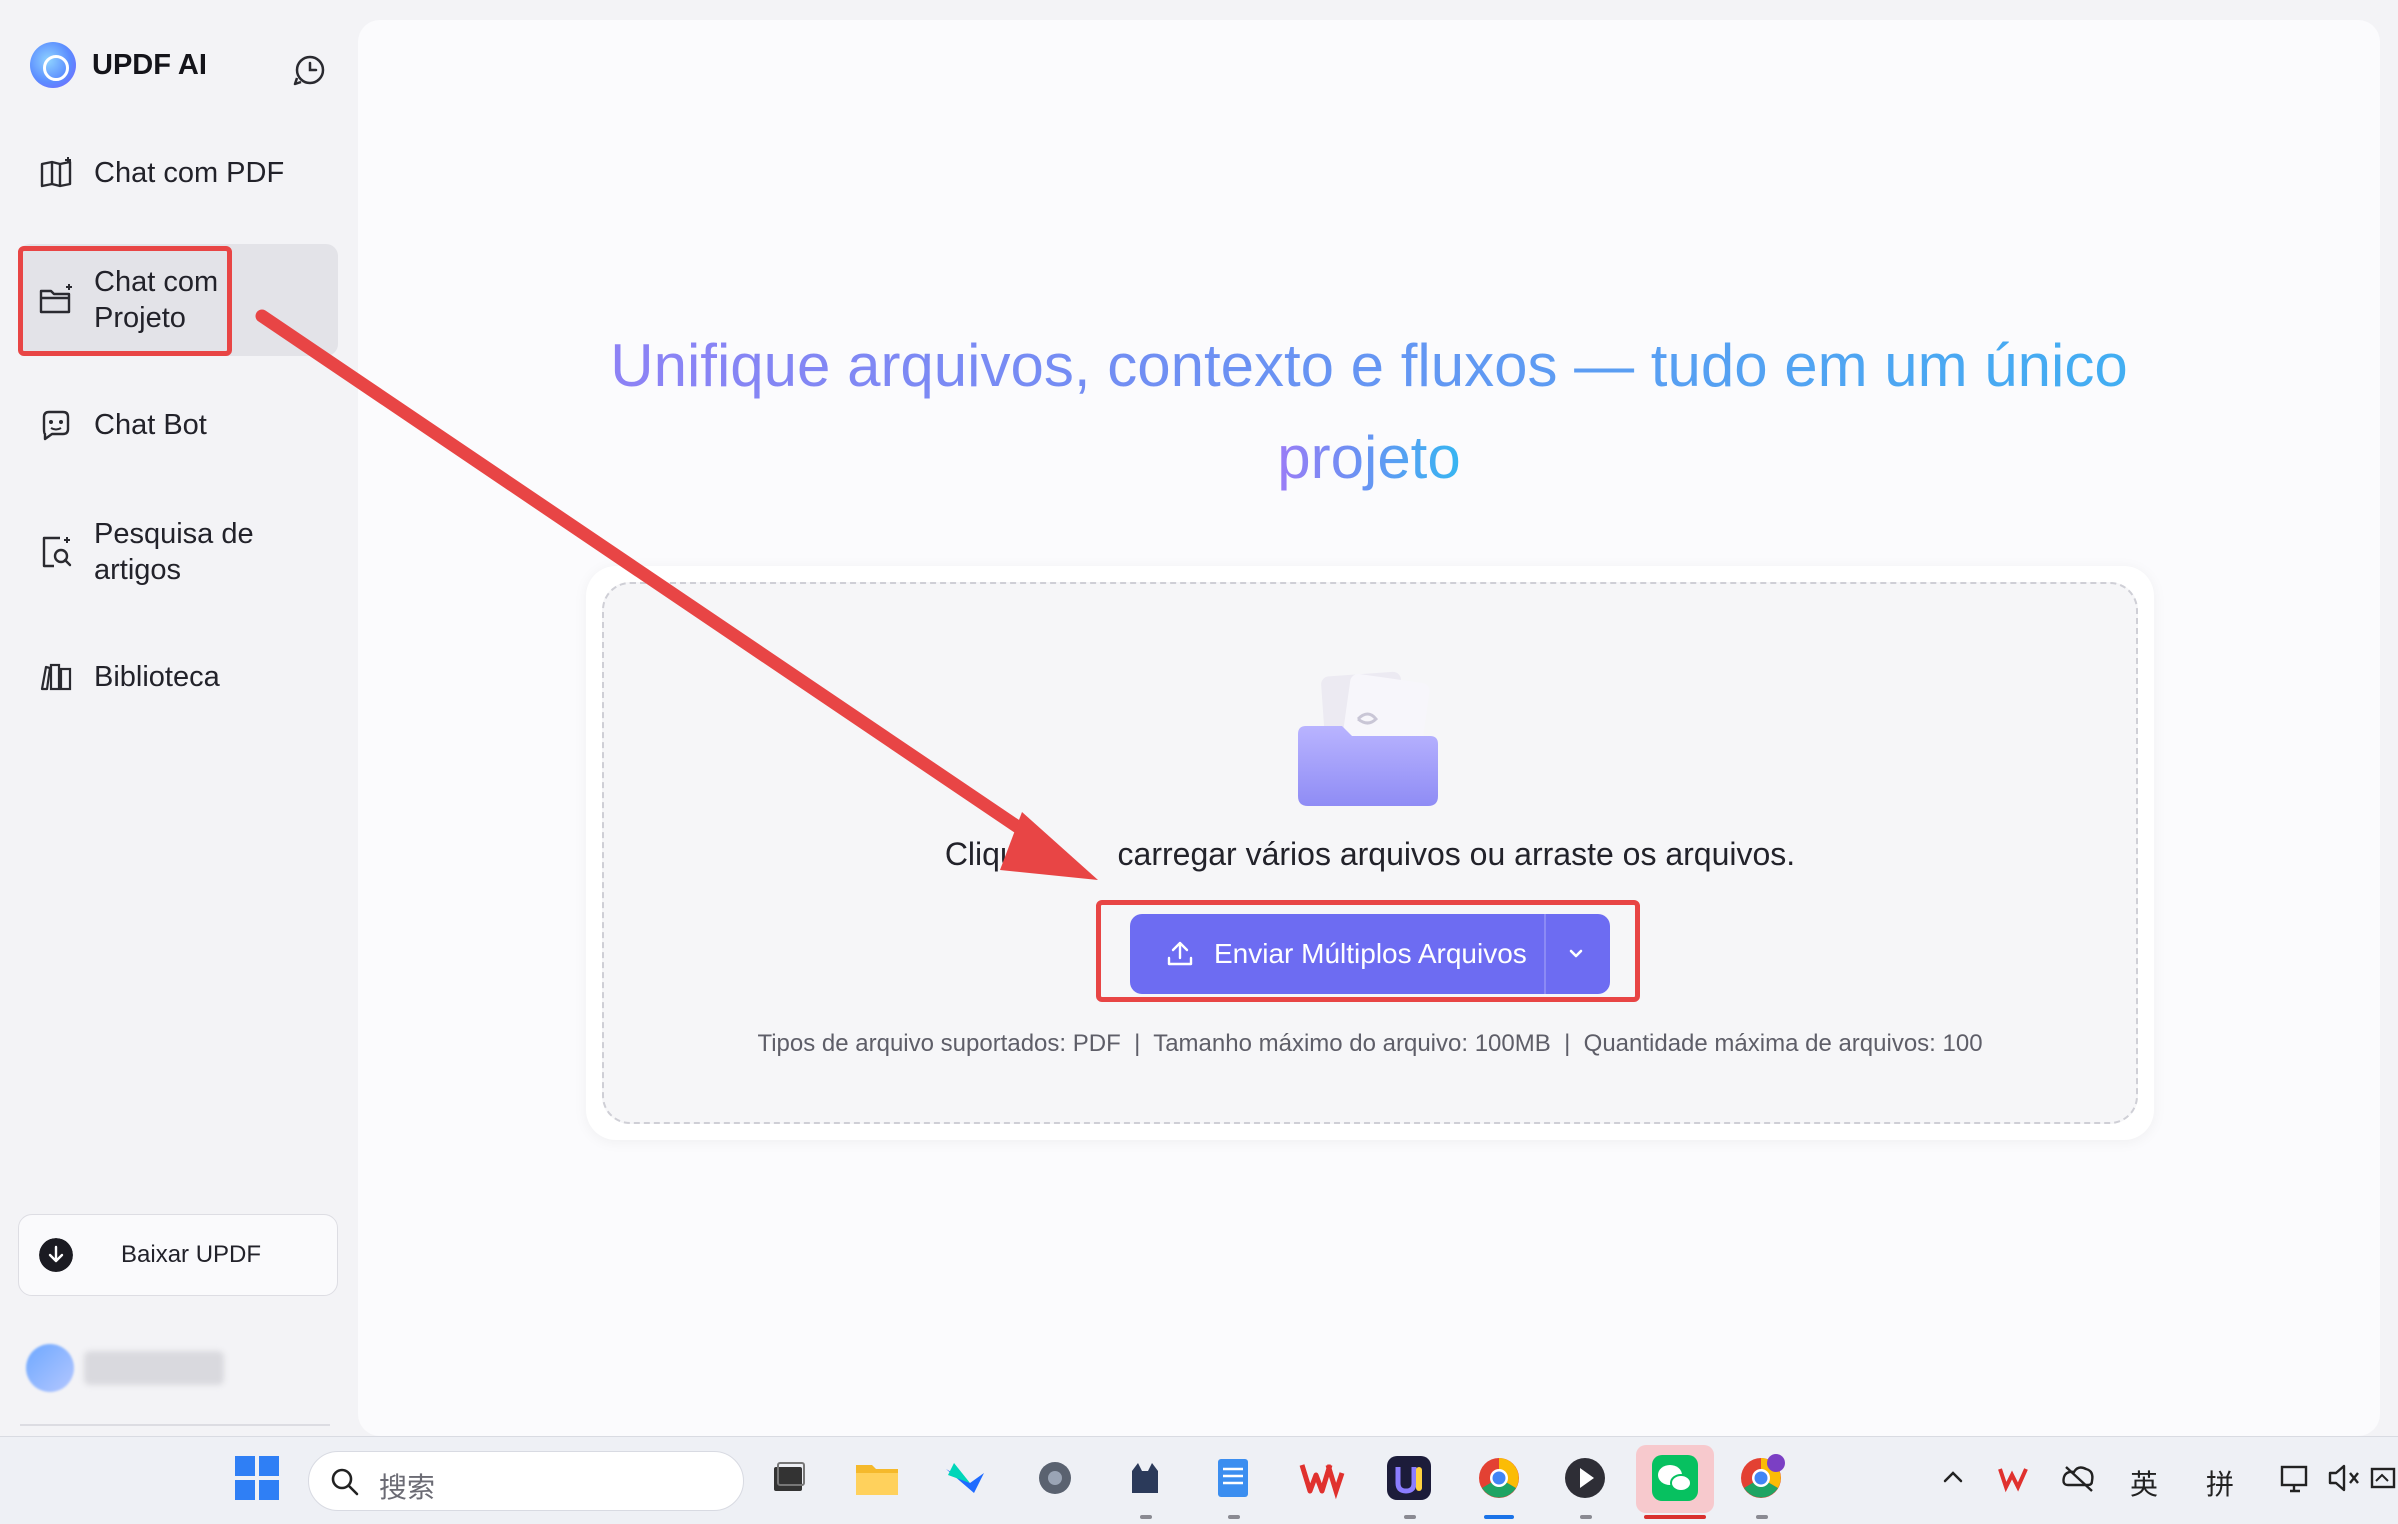  I want to click on sidebar-item-biblioteca: Biblioteca, so click(178, 677).